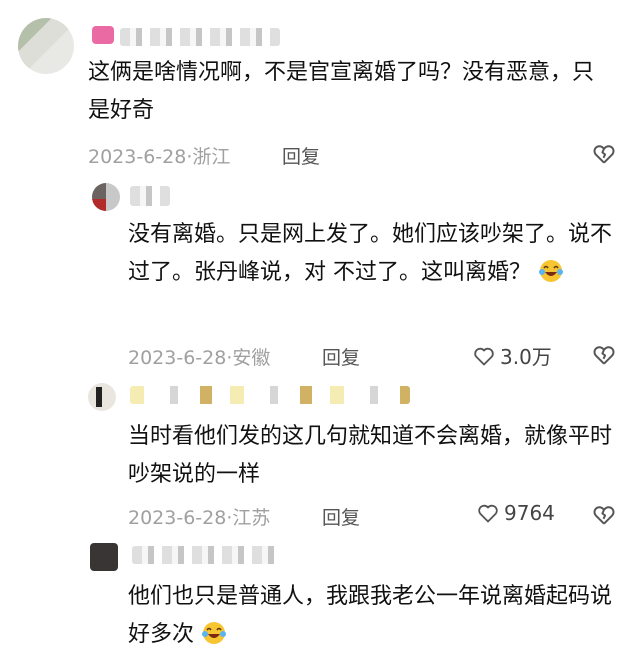 The image size is (640, 670). Describe the element at coordinates (529, 513) in the screenshot. I see `like-count: 9764` at that location.